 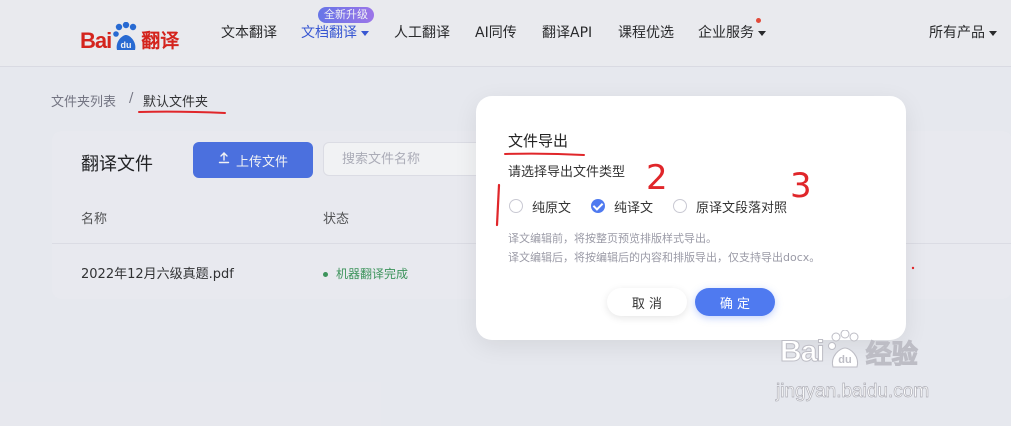 I want to click on mark-1-vertical-stroke, so click(x=498, y=205).